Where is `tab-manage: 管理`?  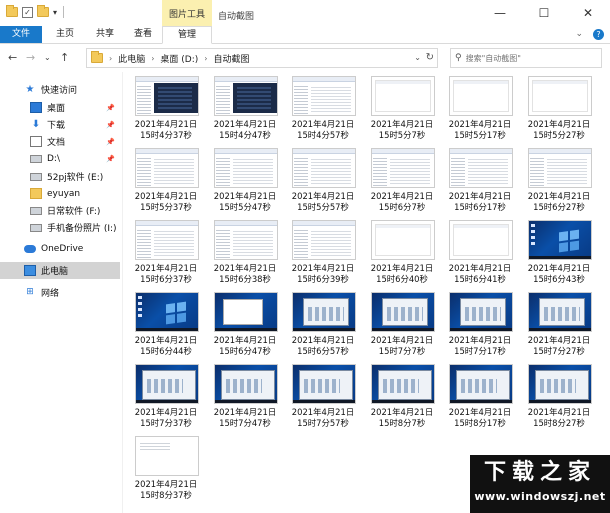
tab-manage: 管理 is located at coordinates (187, 35).